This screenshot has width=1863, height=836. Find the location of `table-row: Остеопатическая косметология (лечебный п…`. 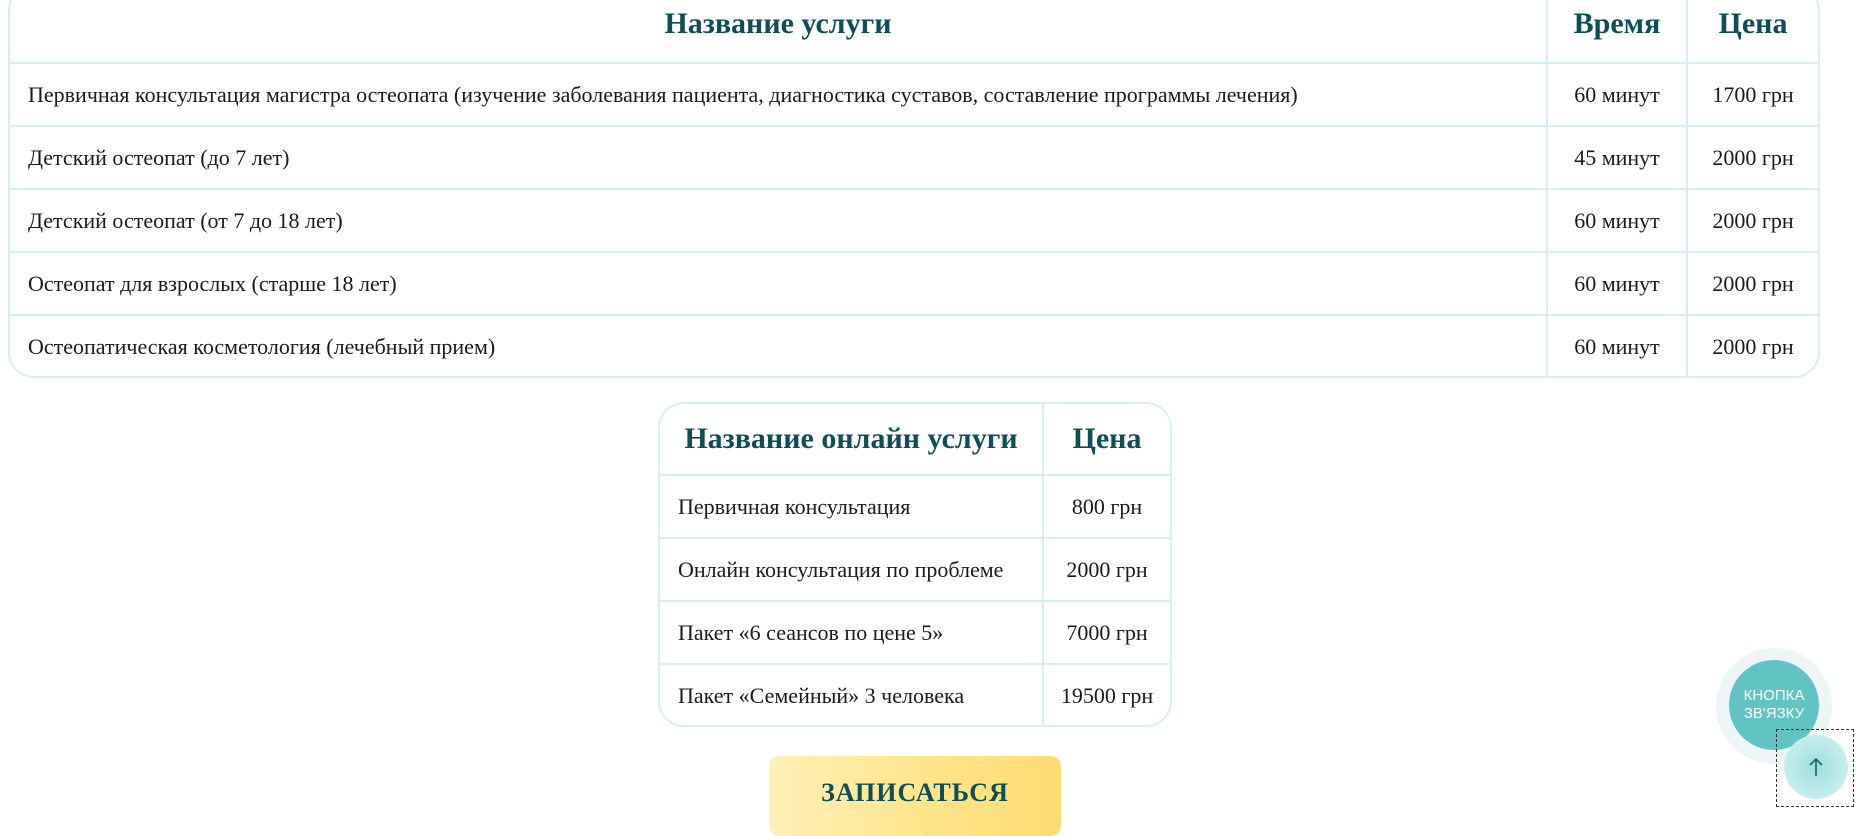

table-row: Остеопатическая косметология (лечебный п… is located at coordinates (914, 345).